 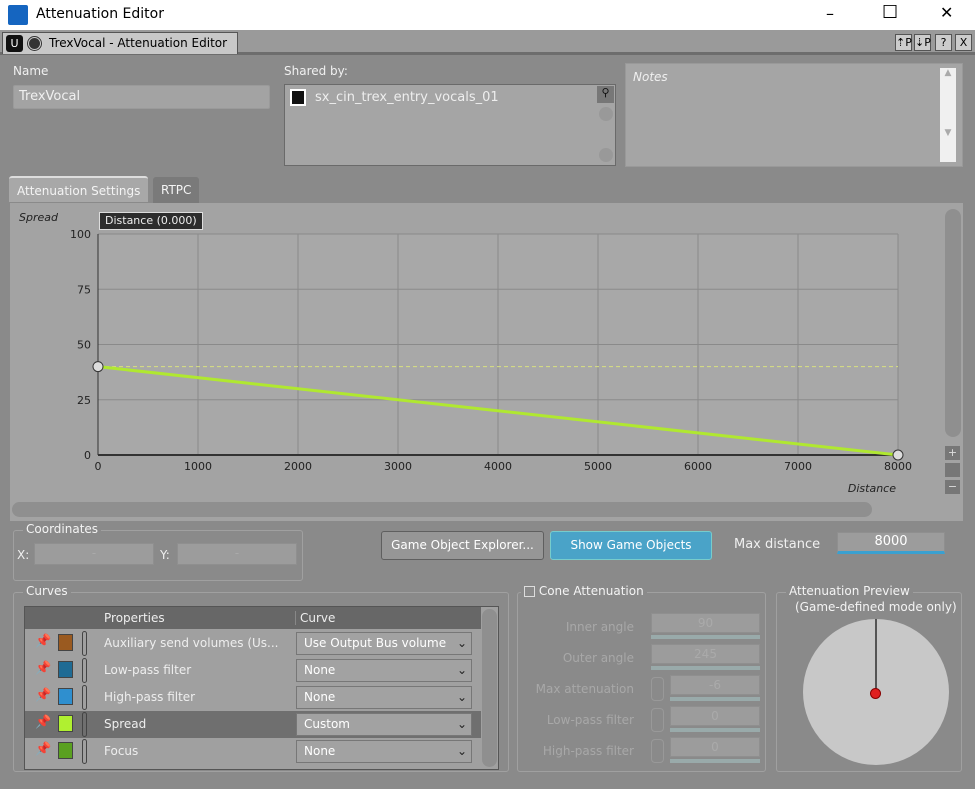 What do you see at coordinates (590, 720) in the screenshot?
I see `cone-field-label: Low-pass filter` at bounding box center [590, 720].